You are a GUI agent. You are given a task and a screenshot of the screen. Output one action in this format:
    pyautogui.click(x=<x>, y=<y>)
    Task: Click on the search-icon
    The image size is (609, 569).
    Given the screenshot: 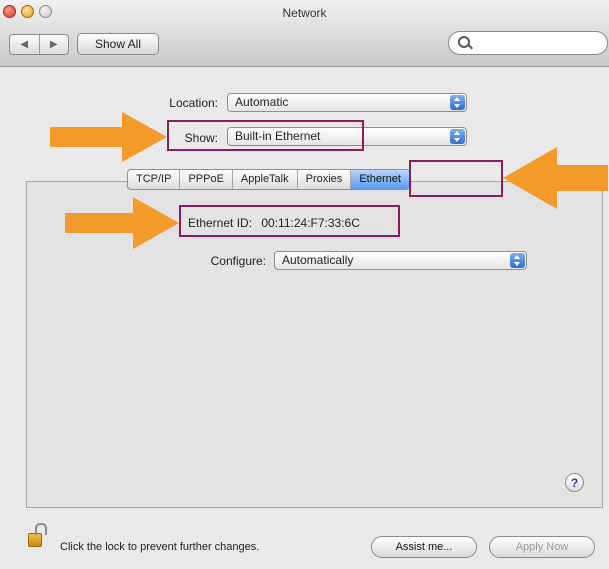 What is the action you would take?
    pyautogui.click(x=464, y=42)
    